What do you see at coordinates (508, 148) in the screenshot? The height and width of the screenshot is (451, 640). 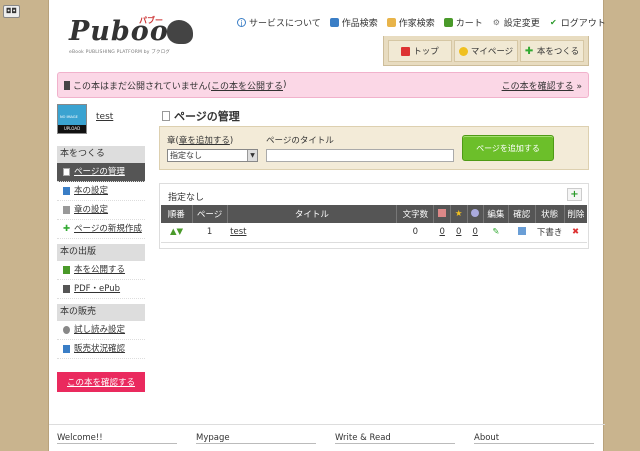 I see `add-page-button: ページを追加する` at bounding box center [508, 148].